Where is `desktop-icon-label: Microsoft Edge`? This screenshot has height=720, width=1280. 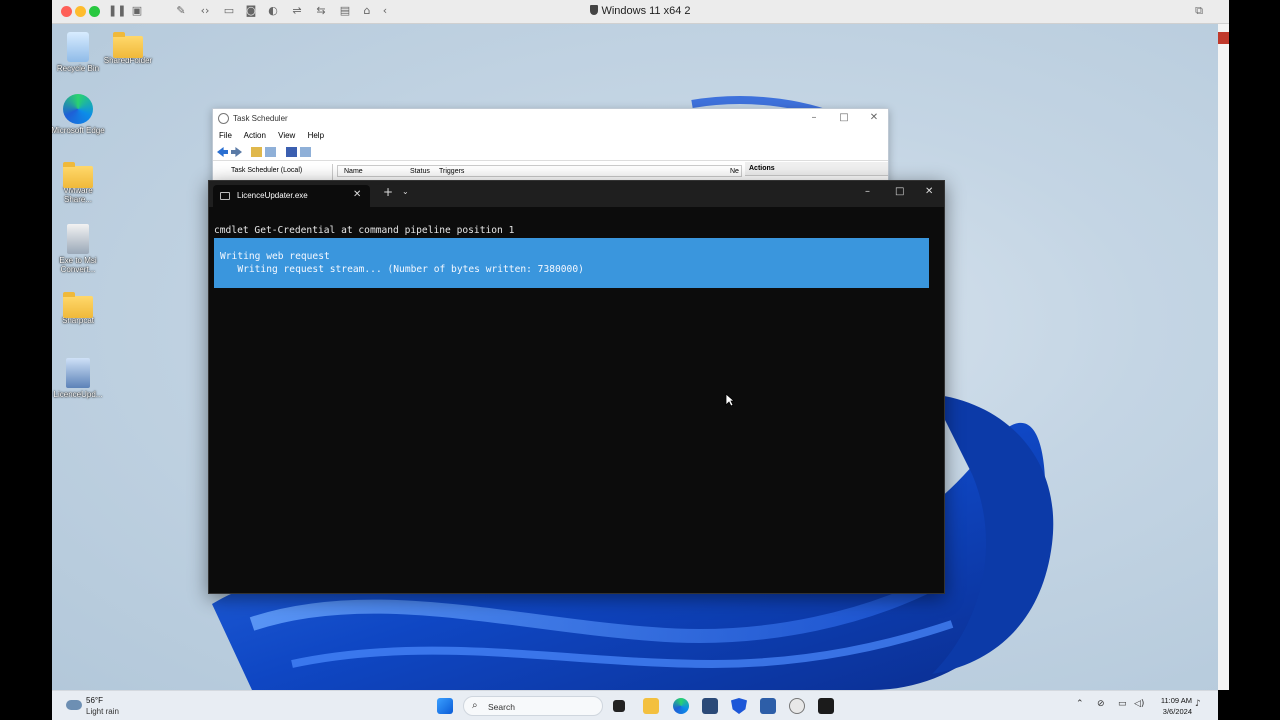 desktop-icon-label: Microsoft Edge is located at coordinates (78, 130).